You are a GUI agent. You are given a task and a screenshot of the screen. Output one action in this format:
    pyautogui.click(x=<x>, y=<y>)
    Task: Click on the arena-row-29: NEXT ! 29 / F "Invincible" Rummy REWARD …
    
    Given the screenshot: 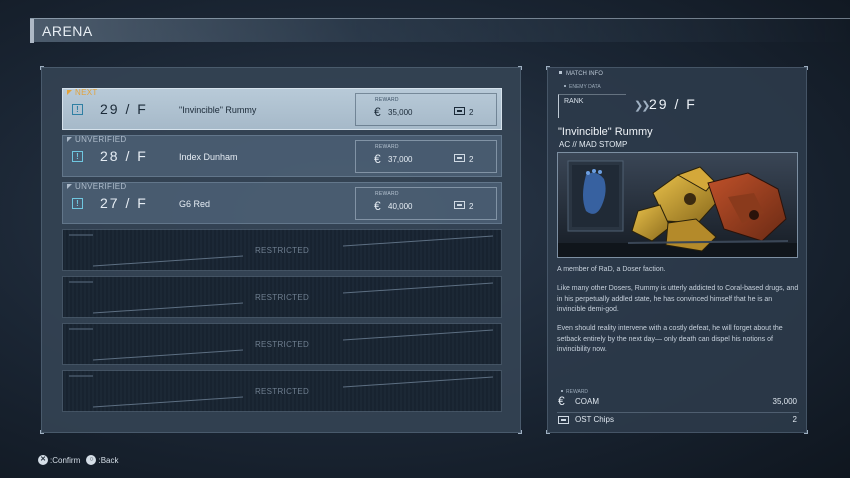 What is the action you would take?
    pyautogui.click(x=282, y=109)
    